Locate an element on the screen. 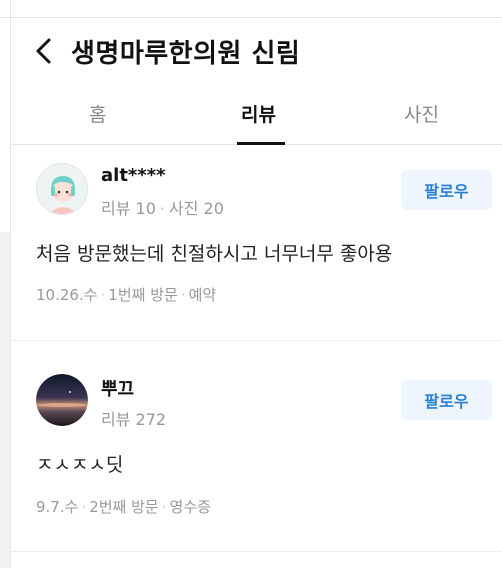  page-title: 생명마루한의원 신림 is located at coordinates (186, 54).